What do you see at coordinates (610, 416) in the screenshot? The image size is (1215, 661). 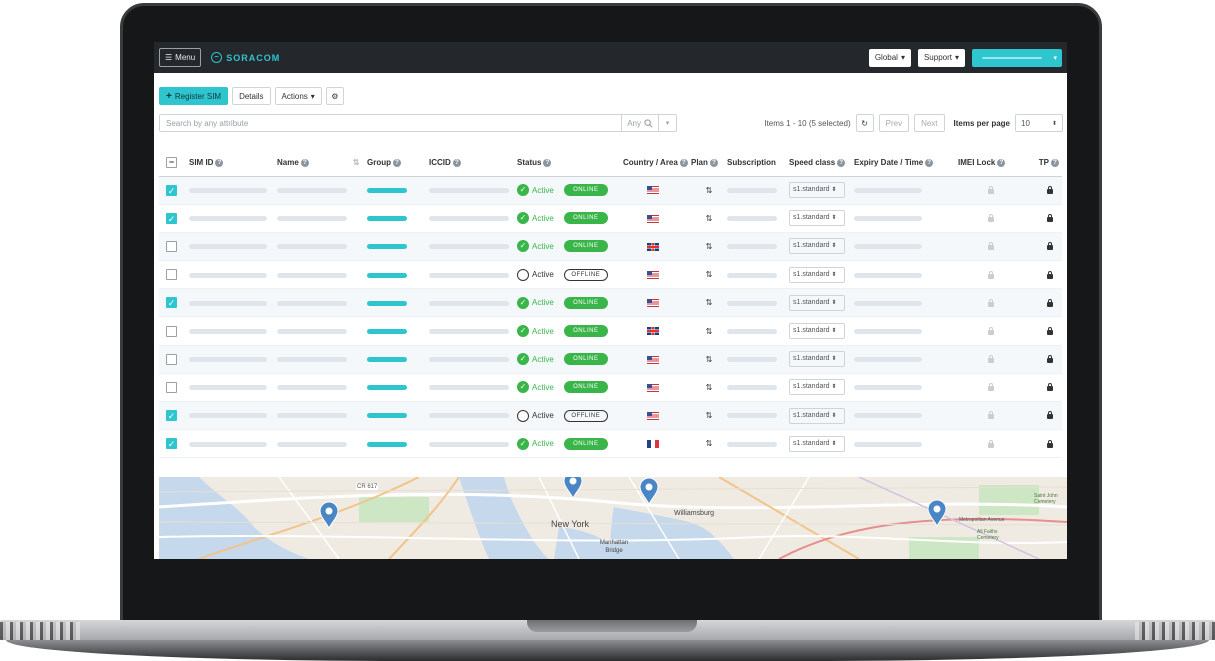 I see `table-row: ✓ Active OFFLINE ⇅ s1.standard ⬍` at bounding box center [610, 416].